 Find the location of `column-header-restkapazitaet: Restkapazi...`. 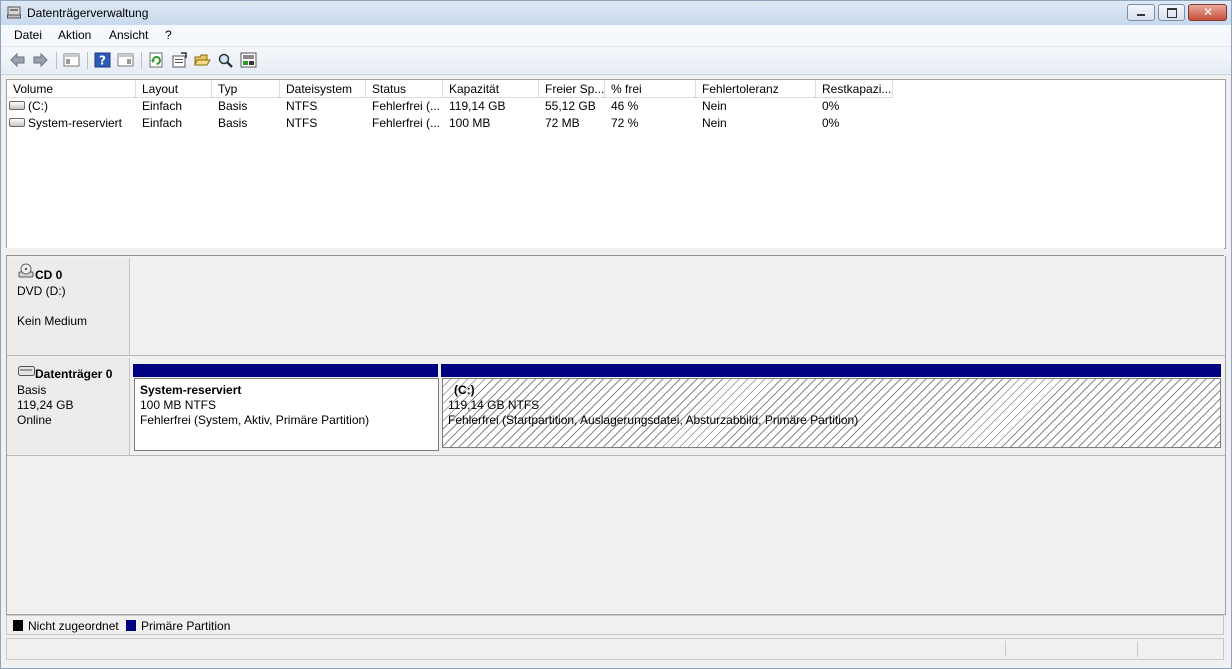

column-header-restkapazitaet: Restkapazi... is located at coordinates (854, 89).